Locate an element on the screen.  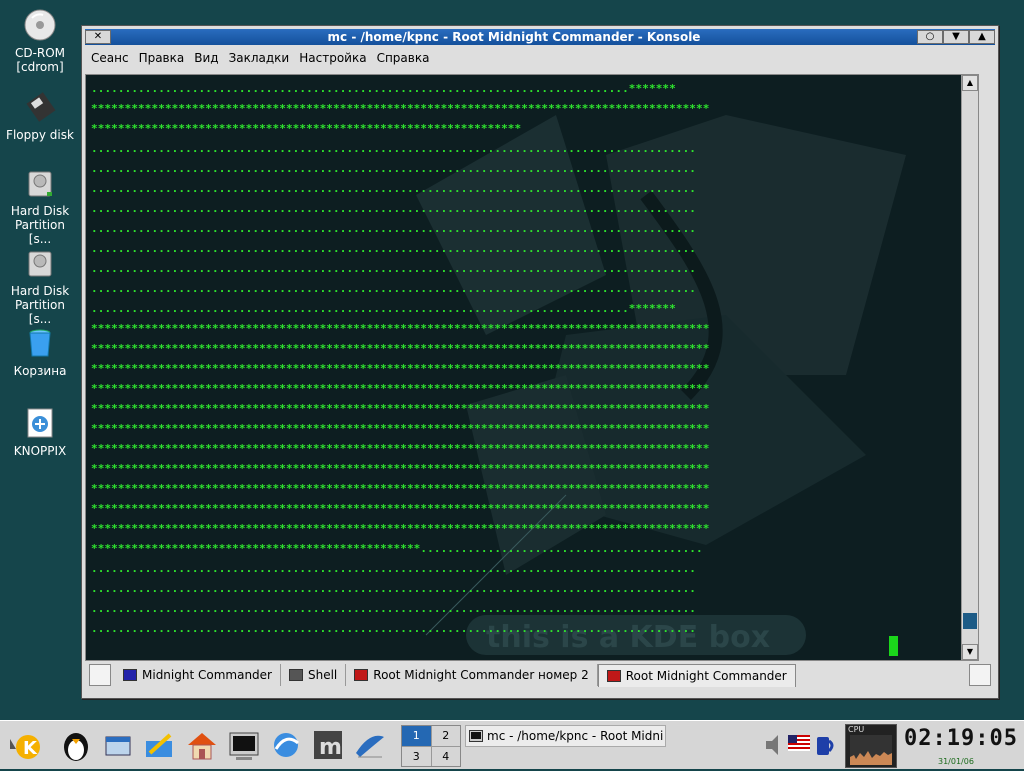
menu-session: Сеанс is located at coordinates (110, 58).